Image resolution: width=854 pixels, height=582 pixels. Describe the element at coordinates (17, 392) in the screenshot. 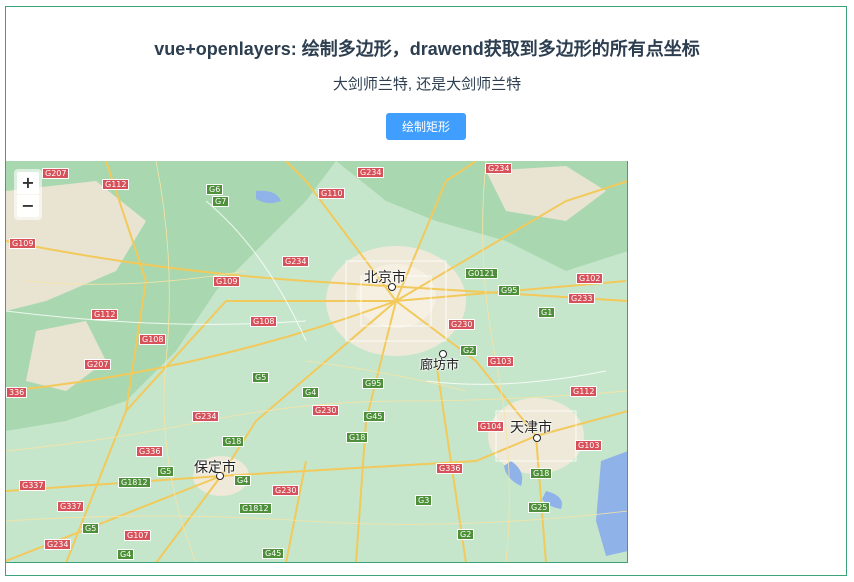

I see `road-shield-label: 336` at that location.